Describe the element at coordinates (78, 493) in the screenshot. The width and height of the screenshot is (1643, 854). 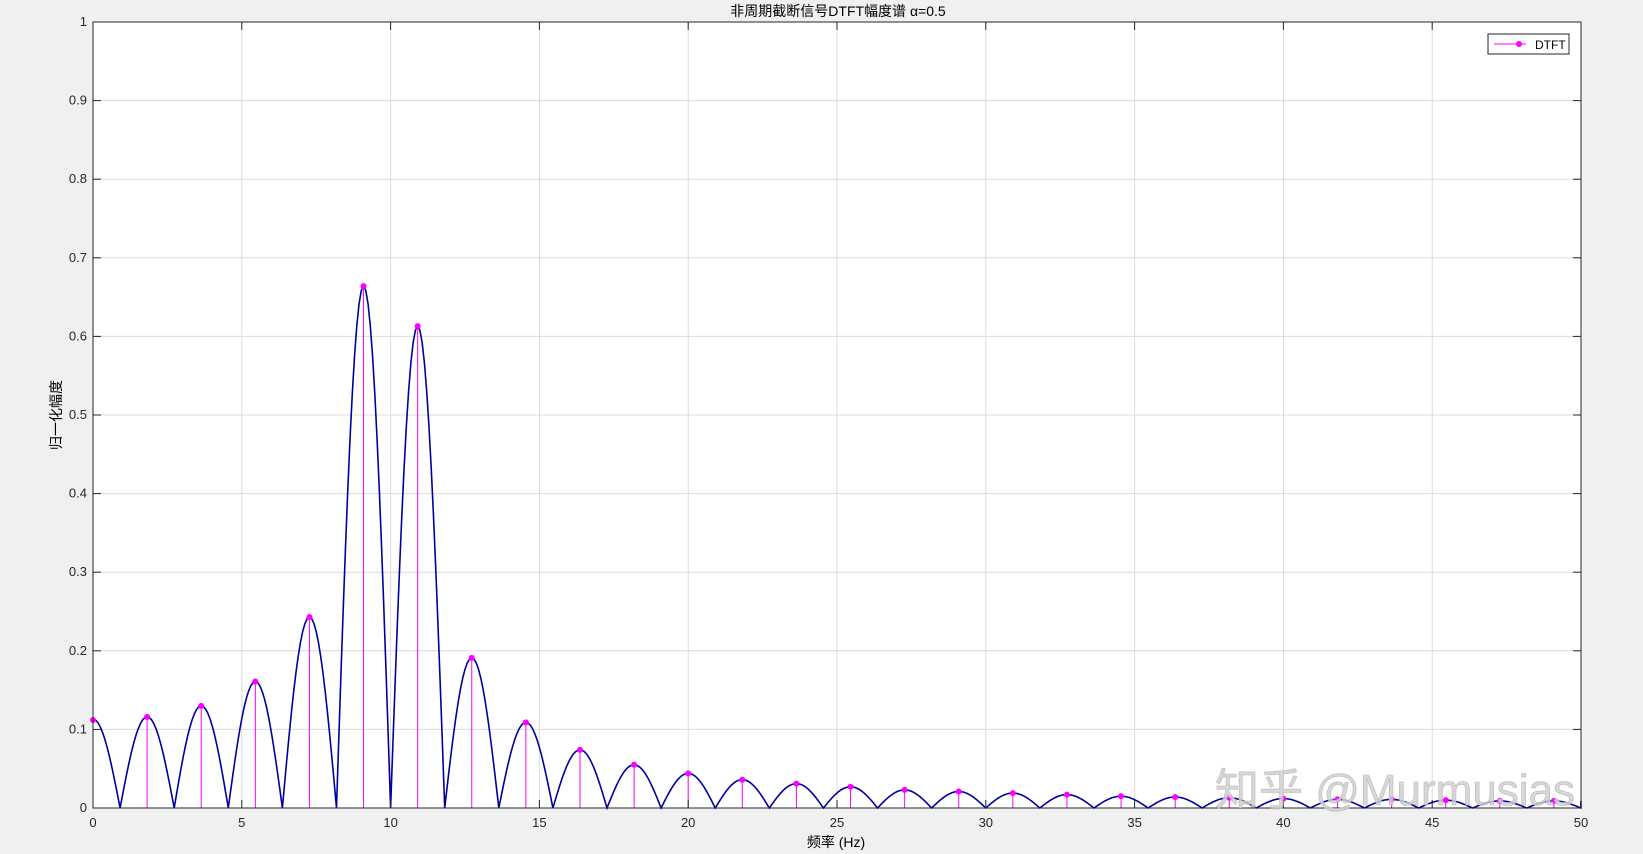
I see `y-tick-label: 0.4` at that location.